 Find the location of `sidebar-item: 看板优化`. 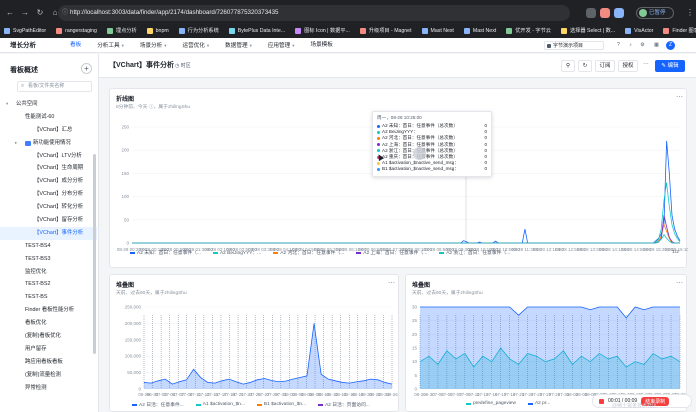

sidebar-item: 看板优化 is located at coordinates (48, 323).